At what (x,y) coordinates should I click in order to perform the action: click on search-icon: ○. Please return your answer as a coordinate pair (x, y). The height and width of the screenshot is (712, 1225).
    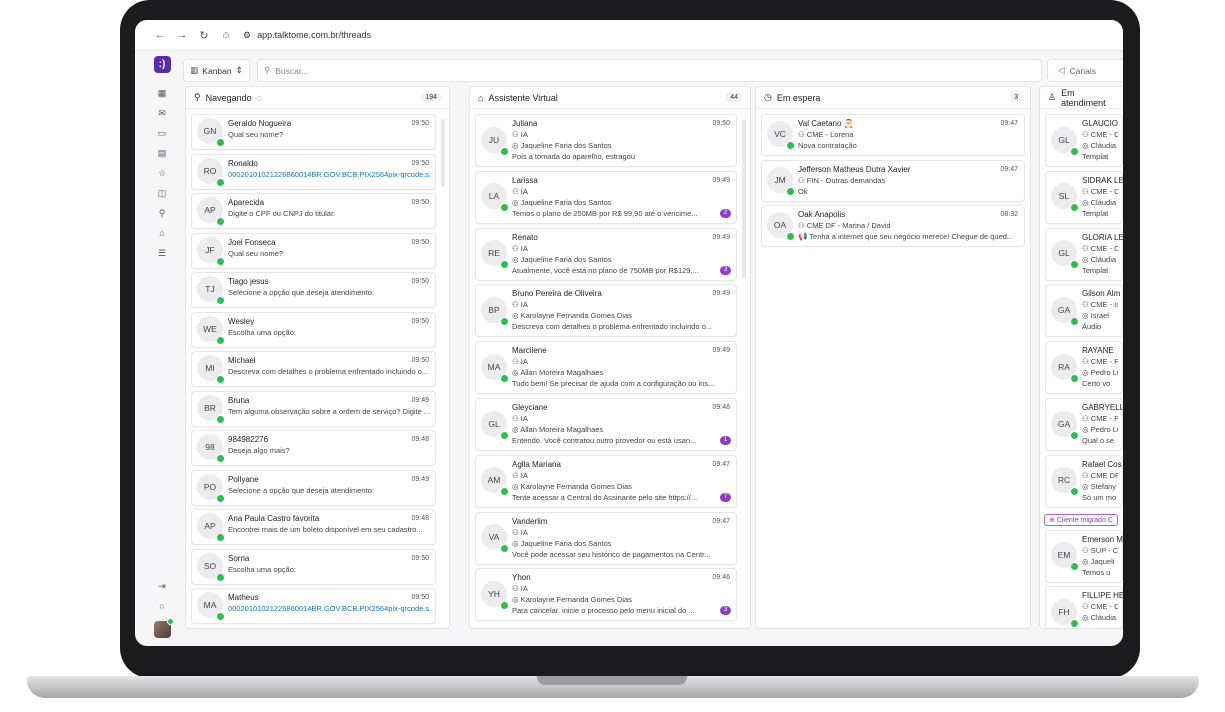
    Looking at the image, I should click on (161, 606).